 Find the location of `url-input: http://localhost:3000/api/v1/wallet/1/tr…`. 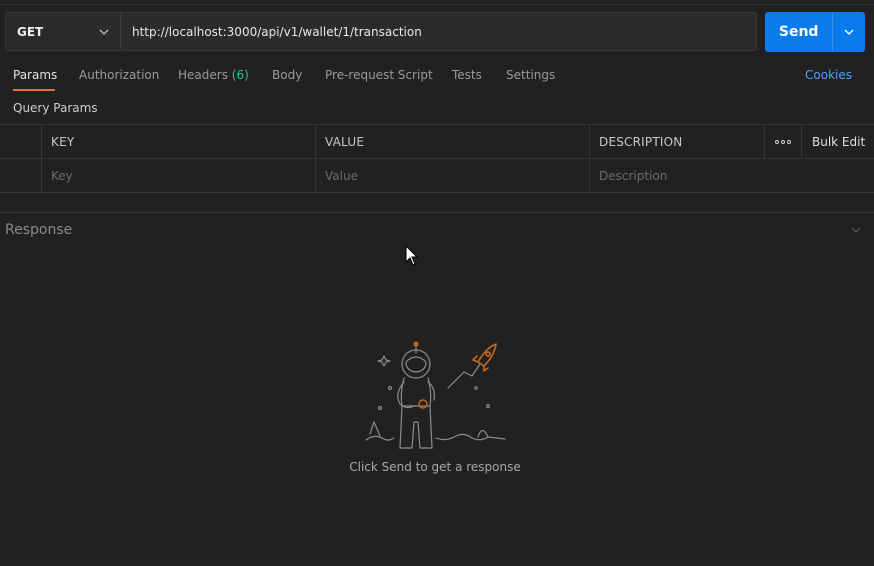

url-input: http://localhost:3000/api/v1/wallet/1/tr… is located at coordinates (438, 31).